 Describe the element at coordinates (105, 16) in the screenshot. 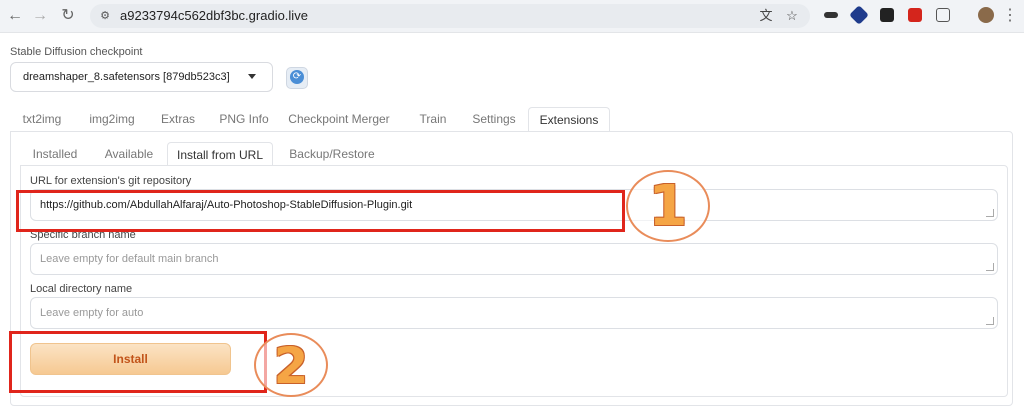

I see `site-info-icon: ⚙` at that location.